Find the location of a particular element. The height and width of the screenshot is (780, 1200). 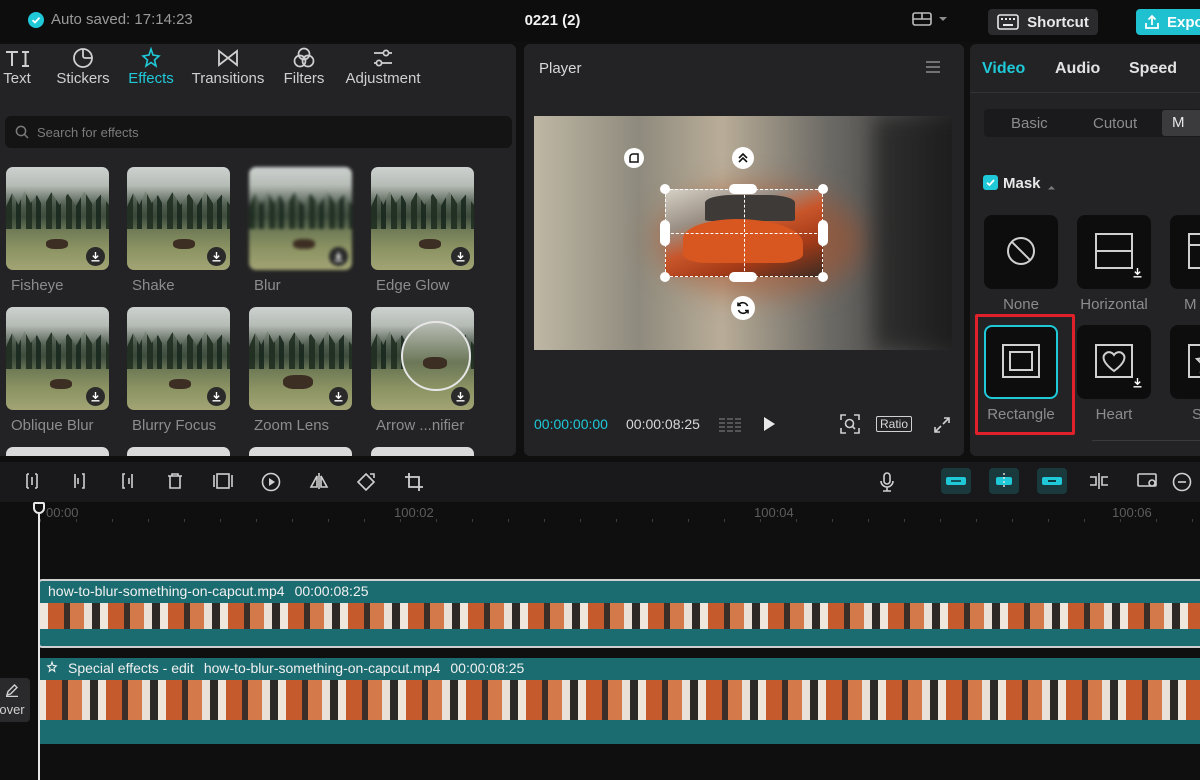

effect-card-oblique-blur: Oblique Blur is located at coordinates (57, 370).